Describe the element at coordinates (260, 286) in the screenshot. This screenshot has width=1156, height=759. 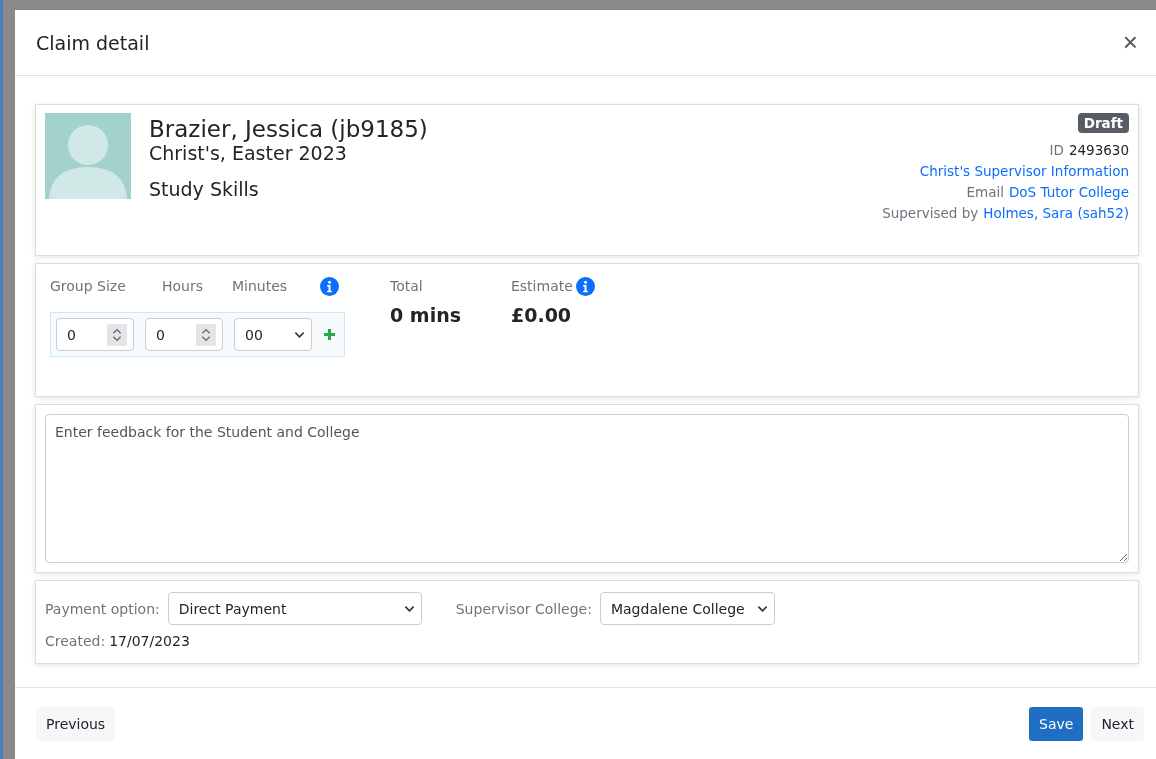
I see `field-label: Minutes` at that location.